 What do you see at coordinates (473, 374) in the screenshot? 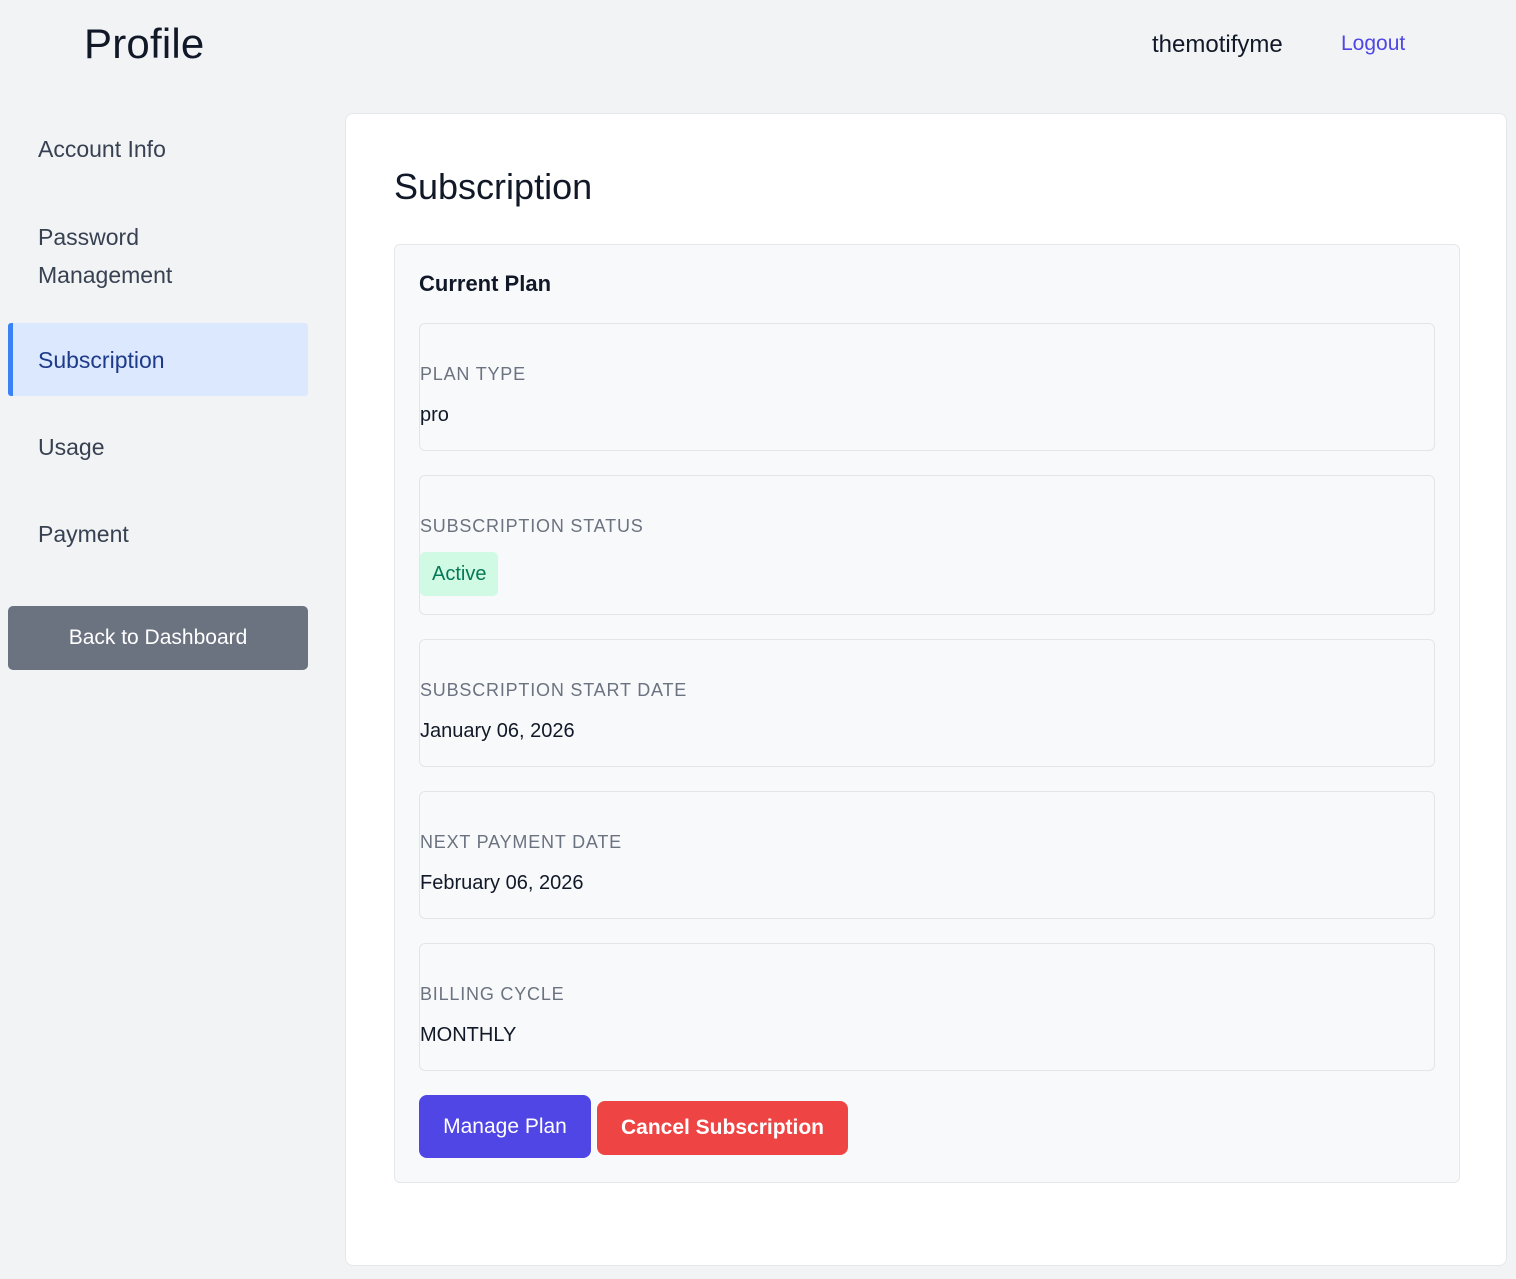
I see `plan-type-label: PLAN TYPE` at bounding box center [473, 374].